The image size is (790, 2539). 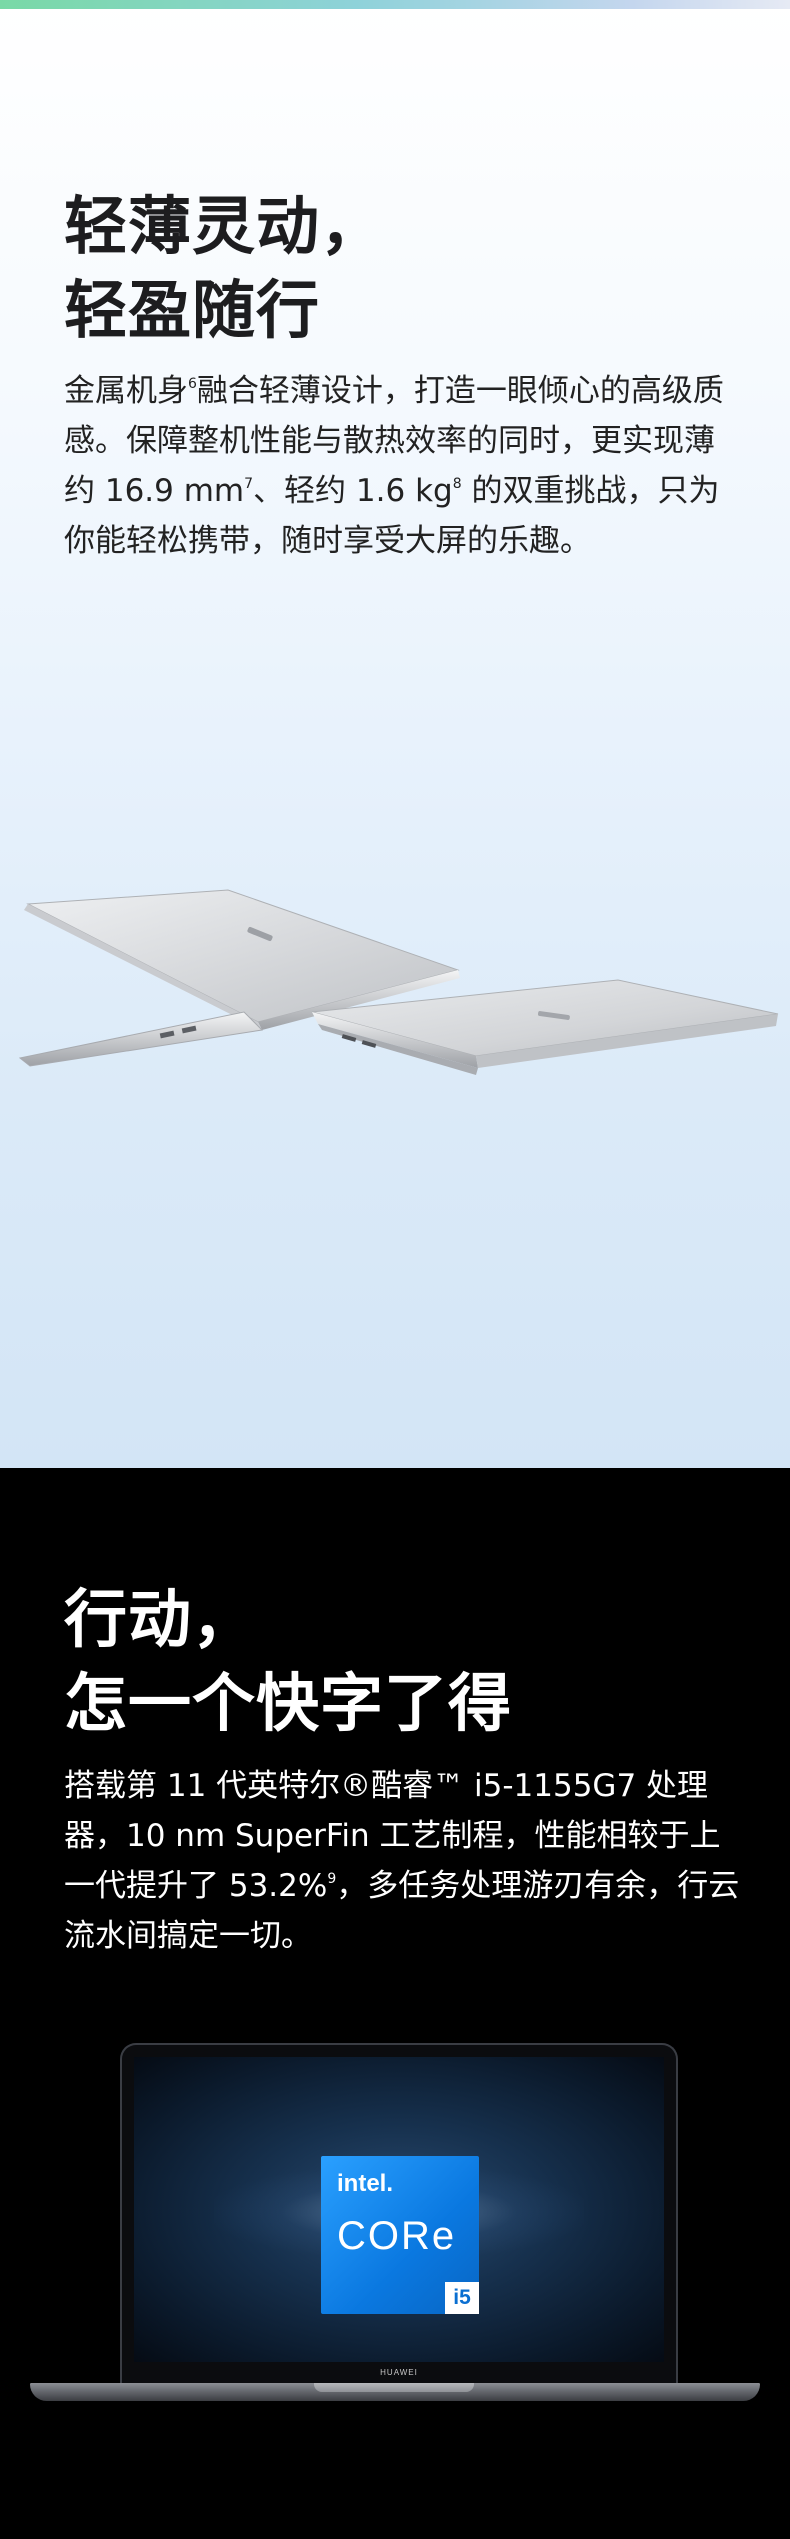 What do you see at coordinates (353, 491) in the screenshot?
I see `desc-part-c: 、轻约 1.6 kg` at bounding box center [353, 491].